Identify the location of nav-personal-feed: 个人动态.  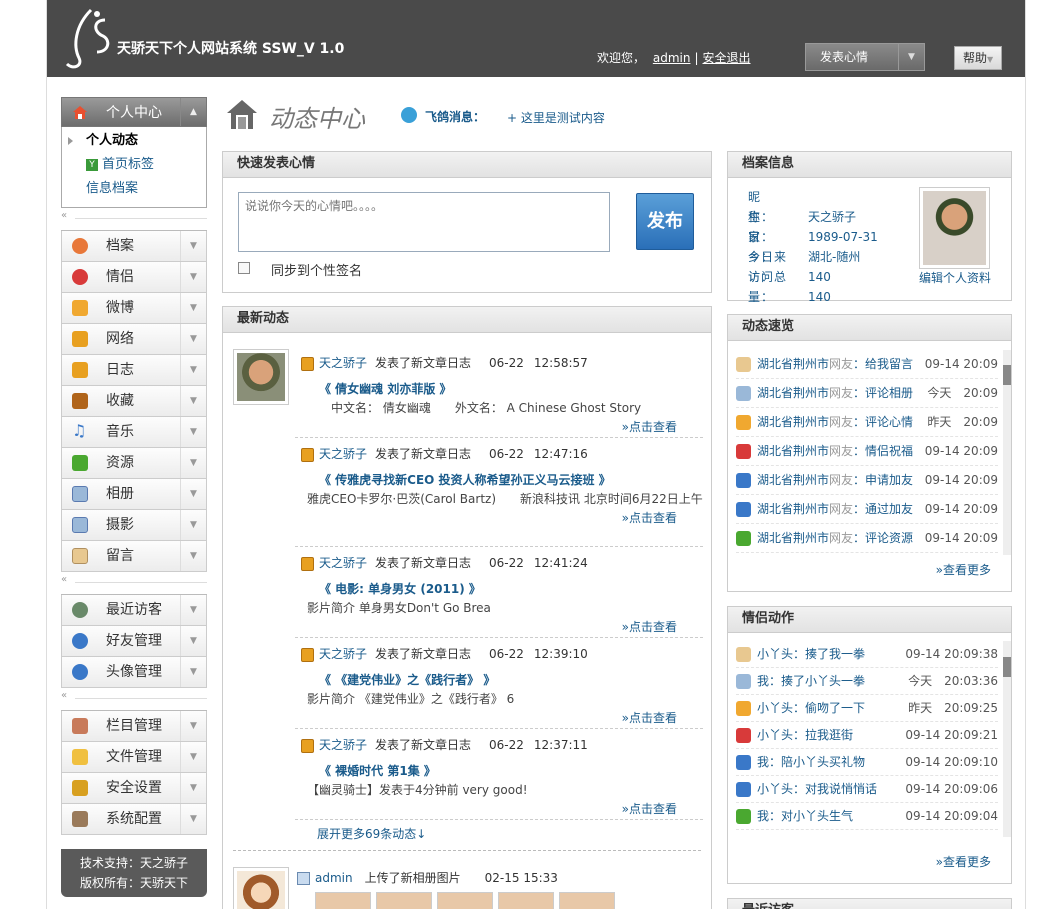
(134, 141).